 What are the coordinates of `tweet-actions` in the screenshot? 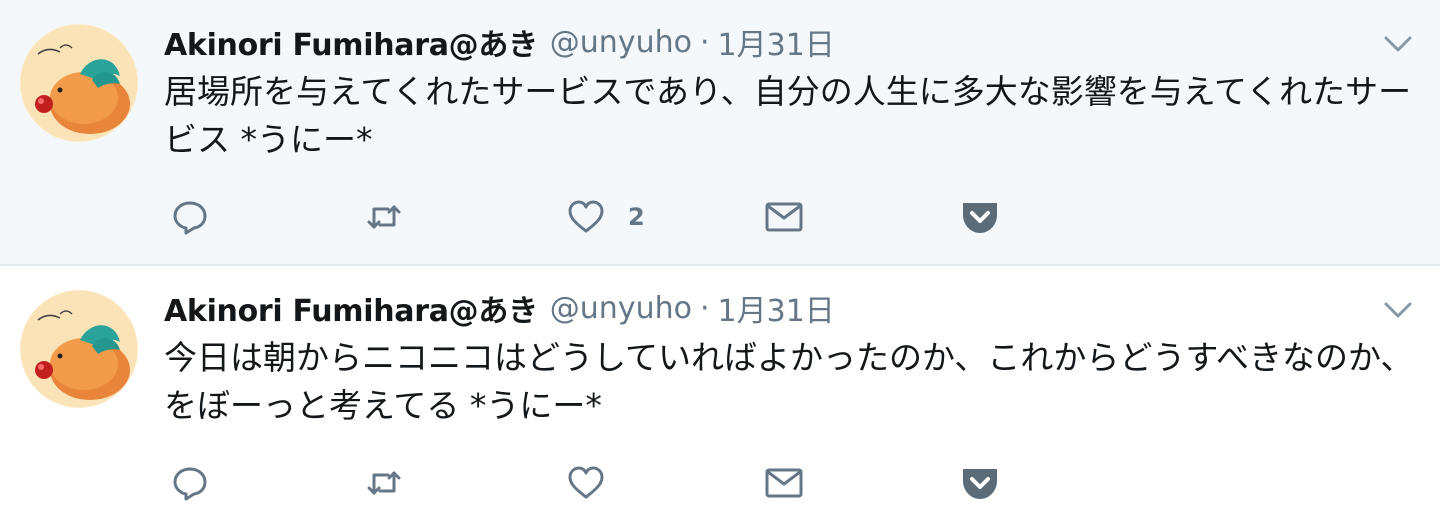 It's located at (614, 483).